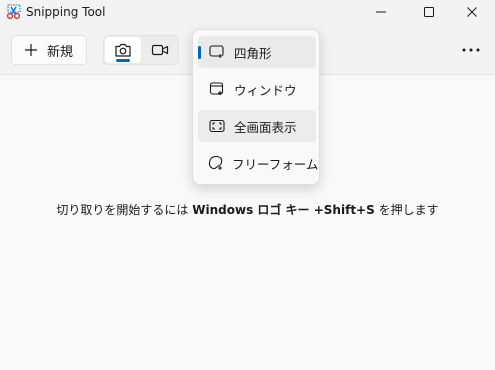  I want to click on more-dots-icon, so click(471, 50).